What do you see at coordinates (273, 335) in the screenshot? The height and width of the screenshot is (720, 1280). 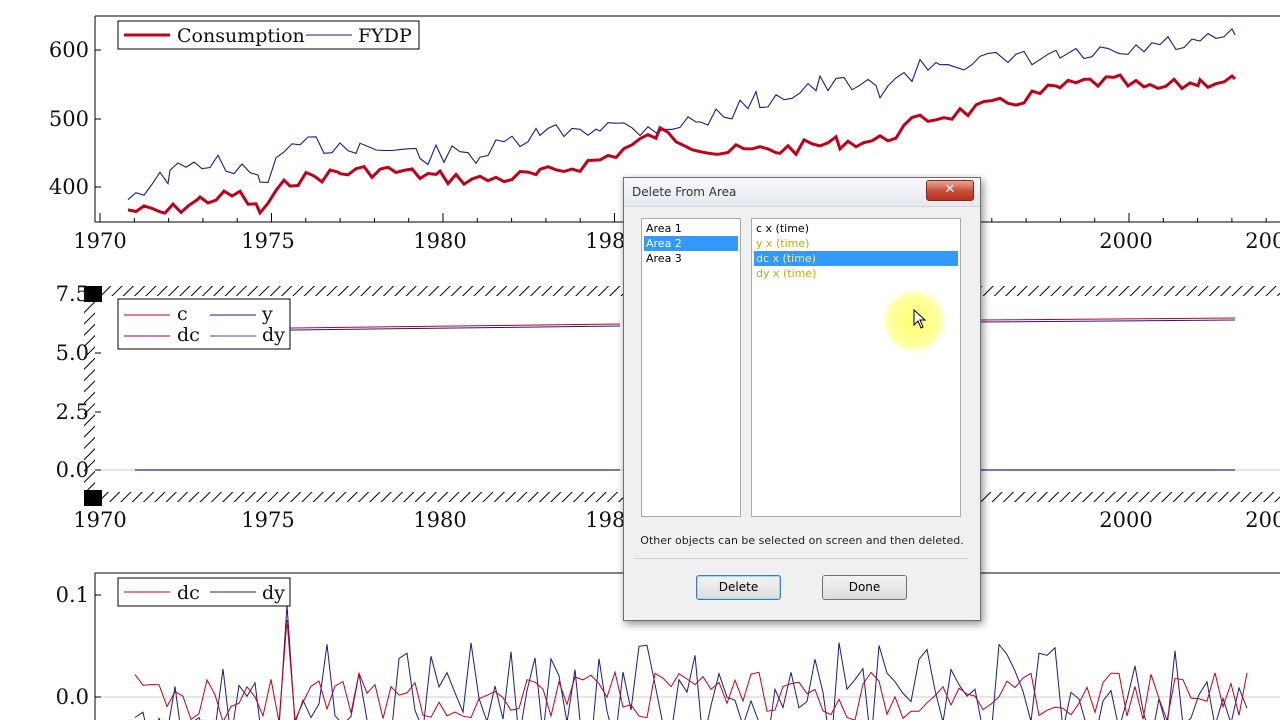 I see `legend-dy: dy` at bounding box center [273, 335].